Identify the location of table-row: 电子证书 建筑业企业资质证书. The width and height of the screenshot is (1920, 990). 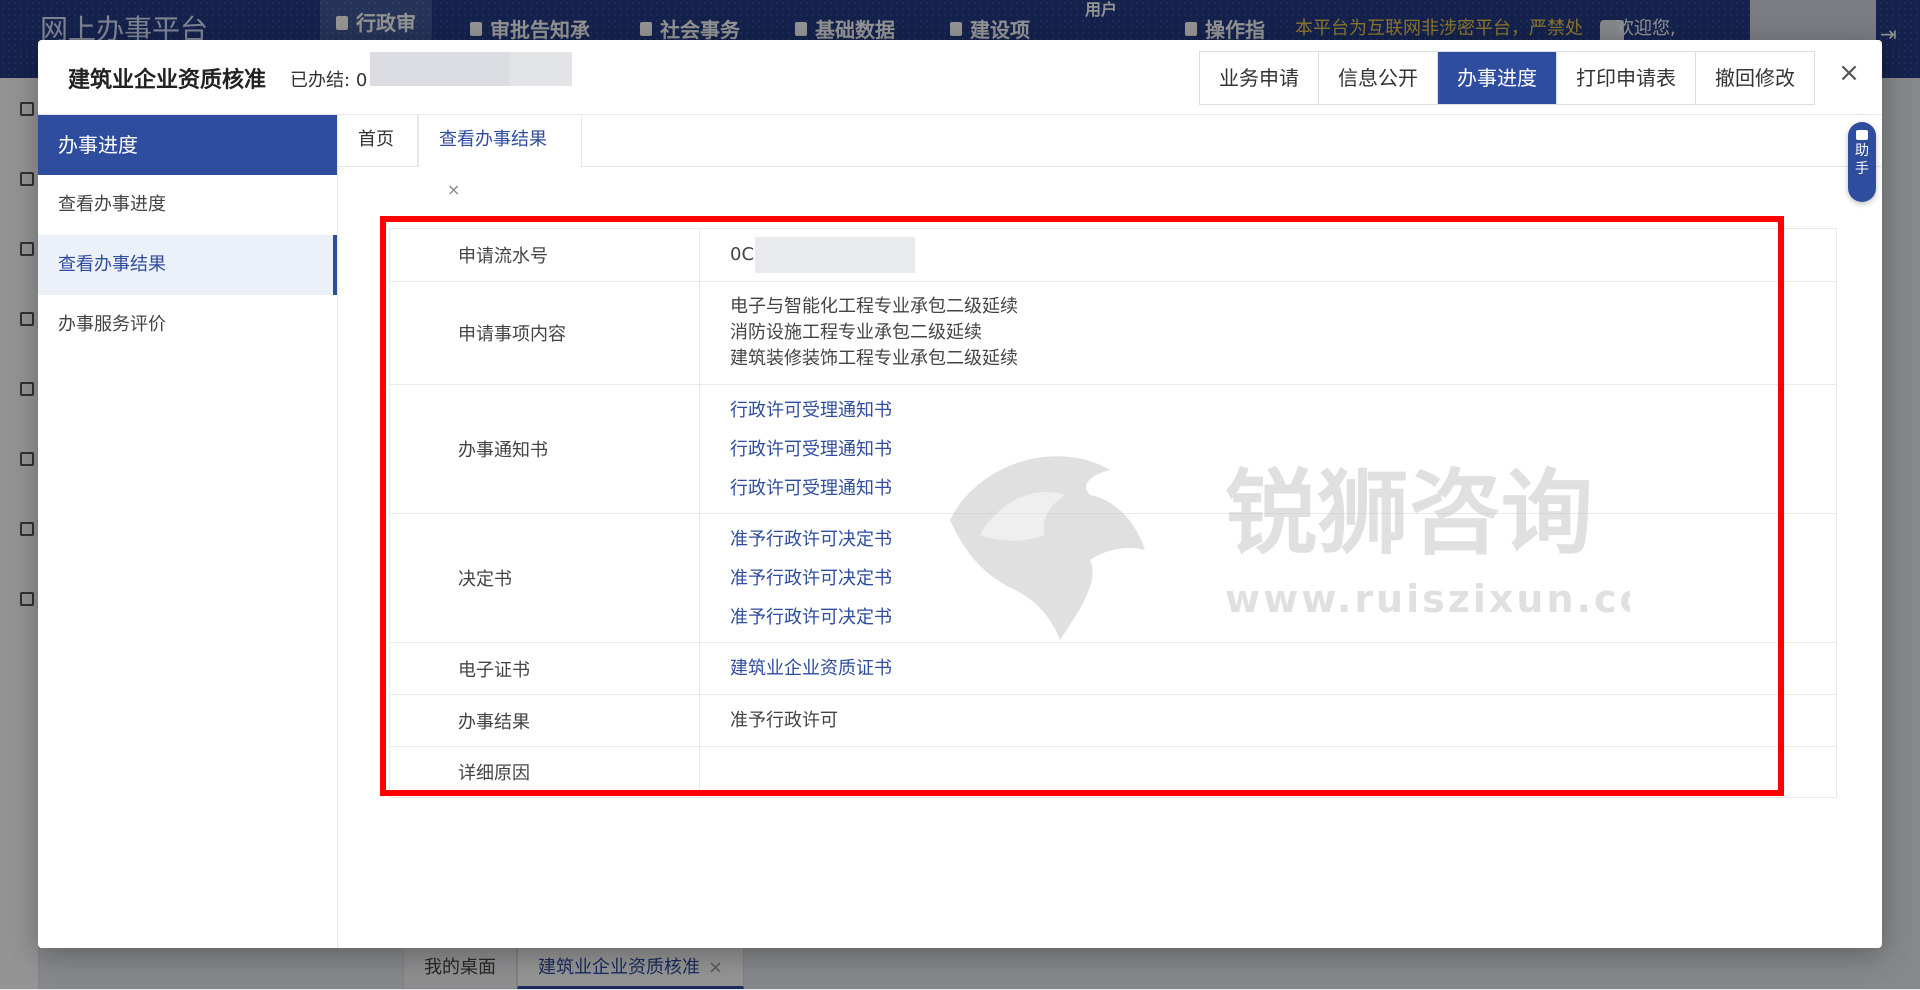
(1113, 669).